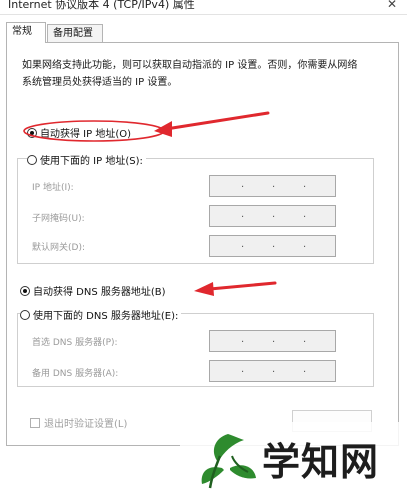  What do you see at coordinates (53, 188) in the screenshot?
I see `ip-address-label: IP 地址(I):` at bounding box center [53, 188].